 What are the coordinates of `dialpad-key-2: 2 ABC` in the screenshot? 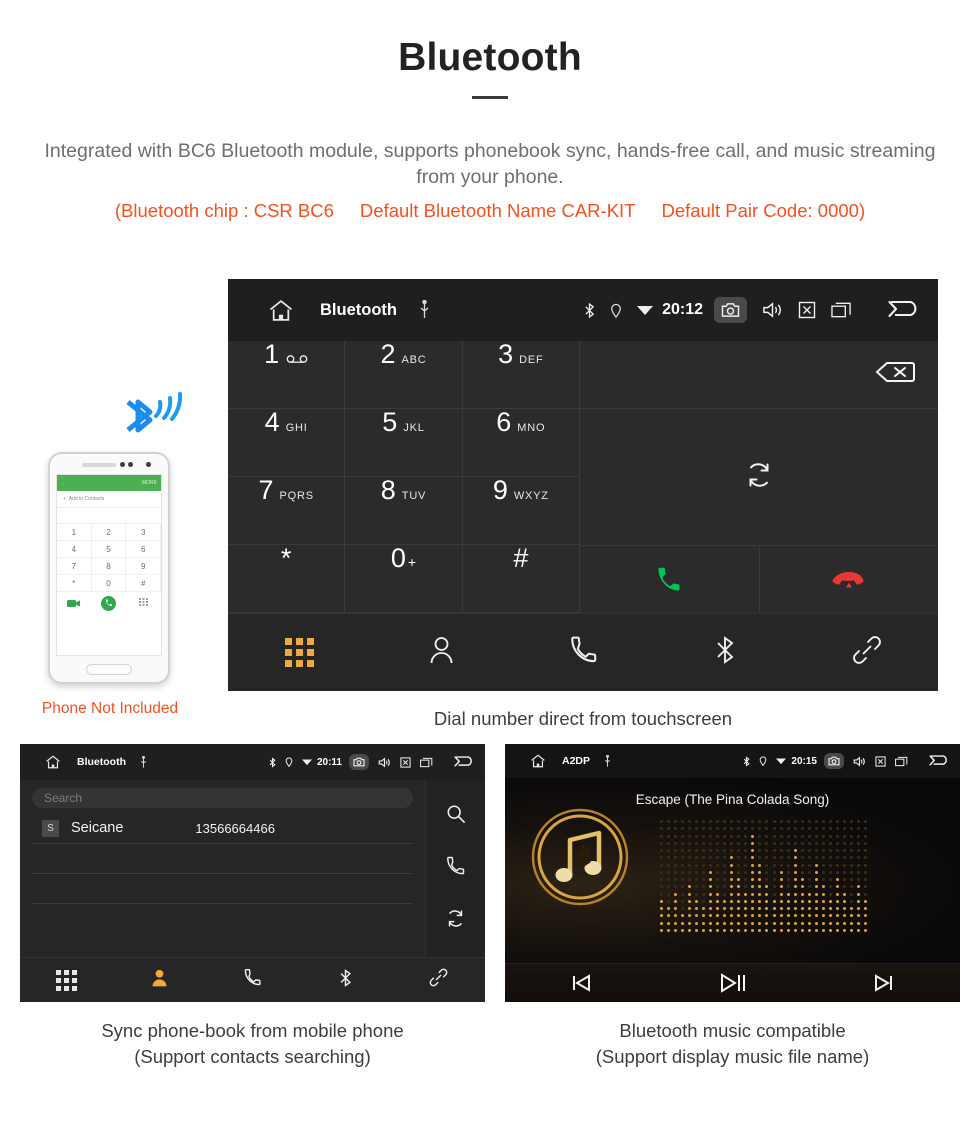 It's located at (404, 375).